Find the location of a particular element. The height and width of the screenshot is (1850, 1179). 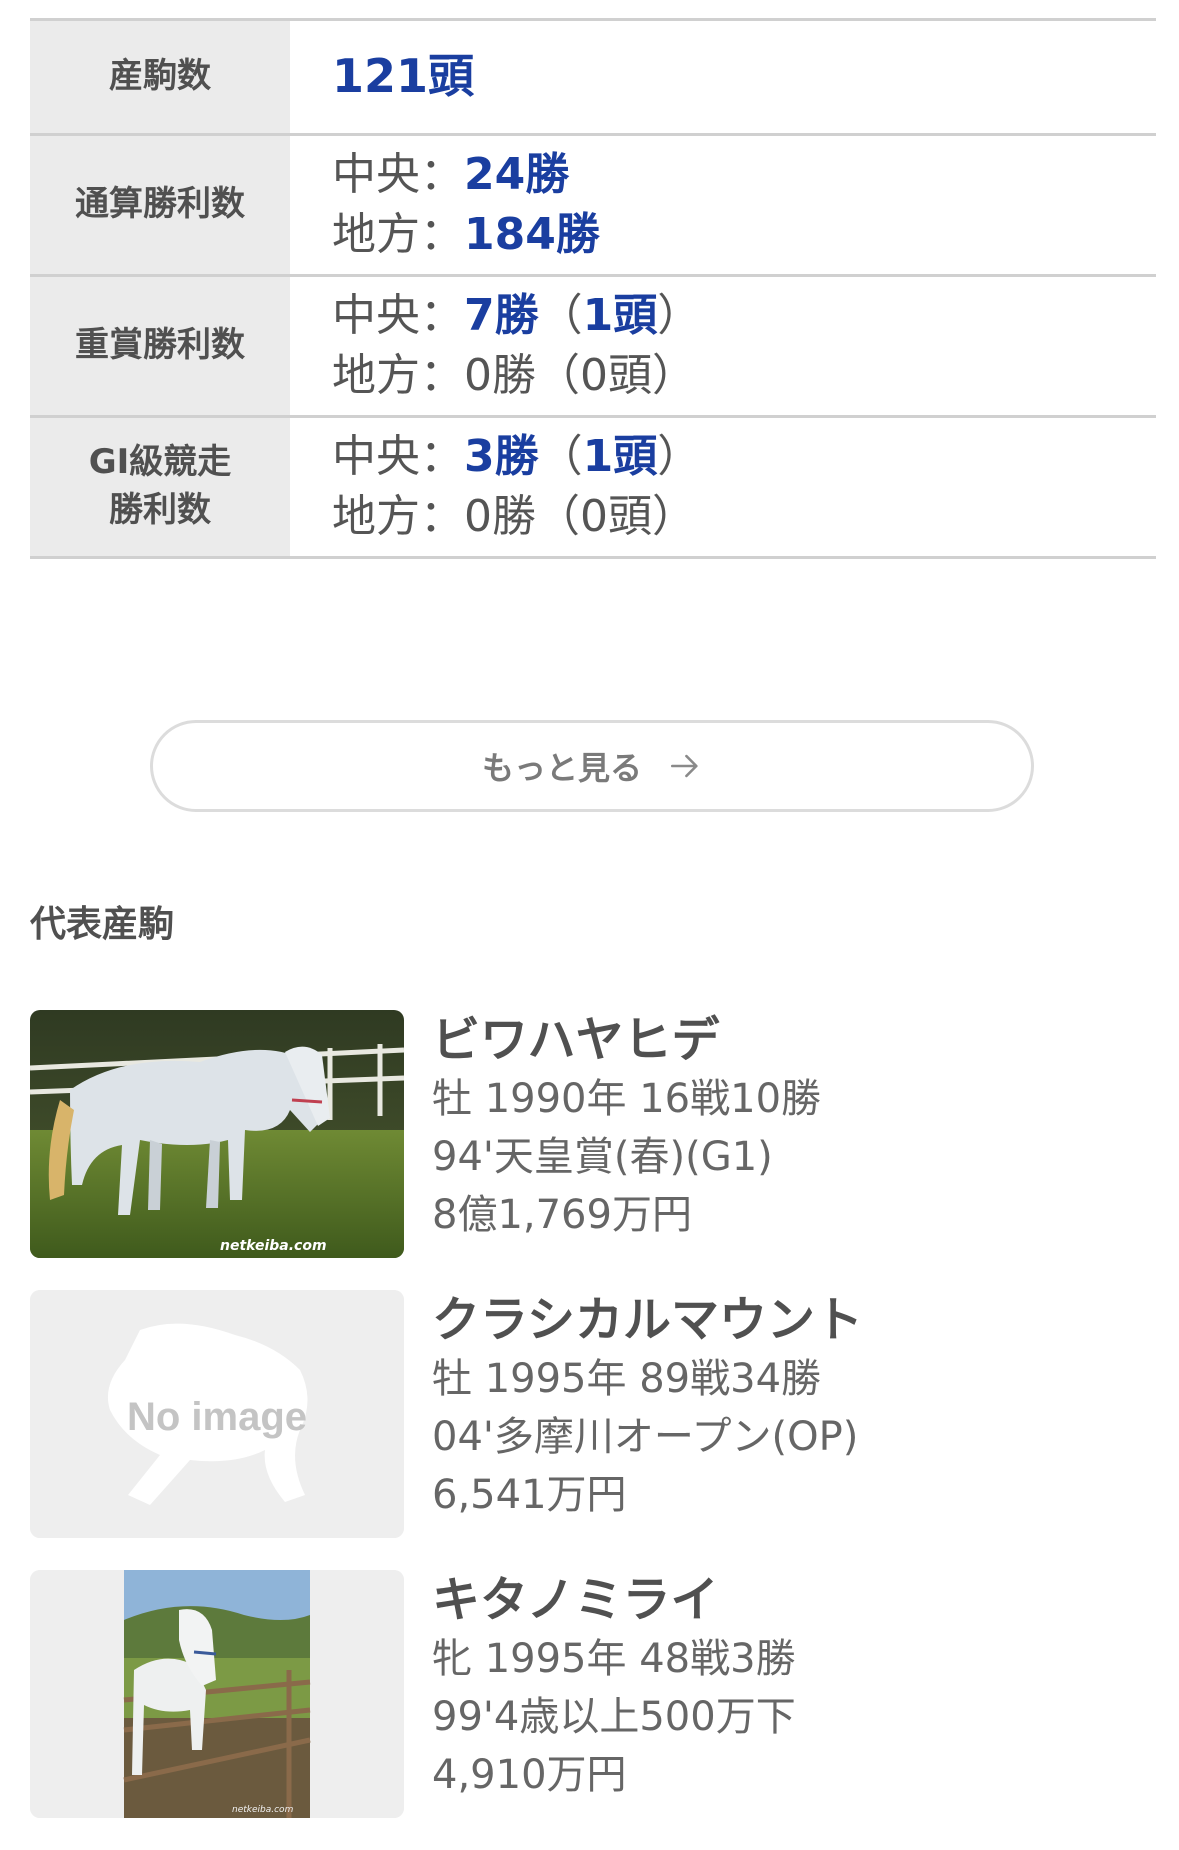

stats-value-offspring: 121頭 is located at coordinates (723, 77).